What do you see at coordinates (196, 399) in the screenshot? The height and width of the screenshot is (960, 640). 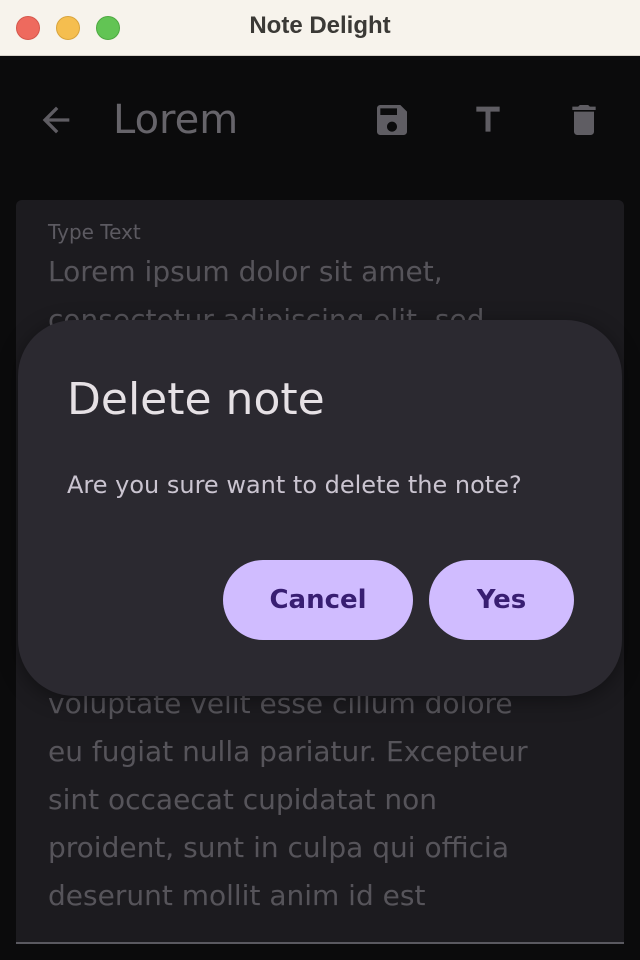 I see `dialog-title: Delete note` at bounding box center [196, 399].